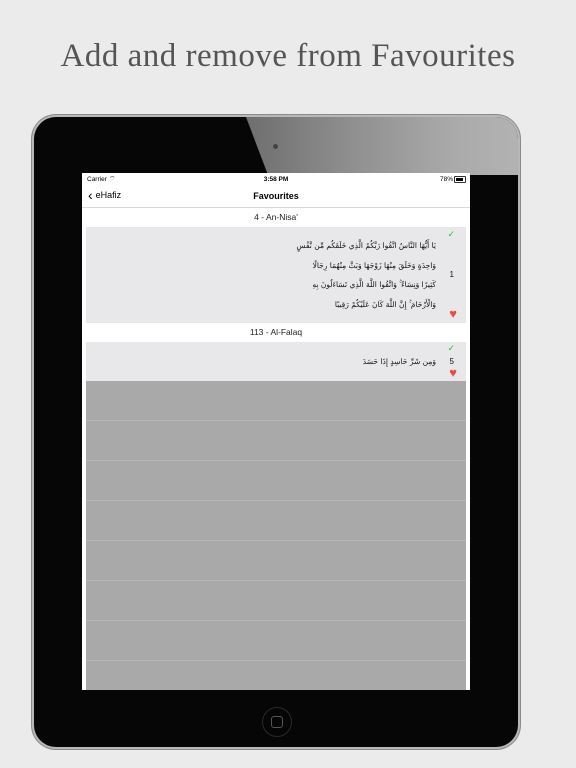  I want to click on verse-number: 1, so click(451, 274).